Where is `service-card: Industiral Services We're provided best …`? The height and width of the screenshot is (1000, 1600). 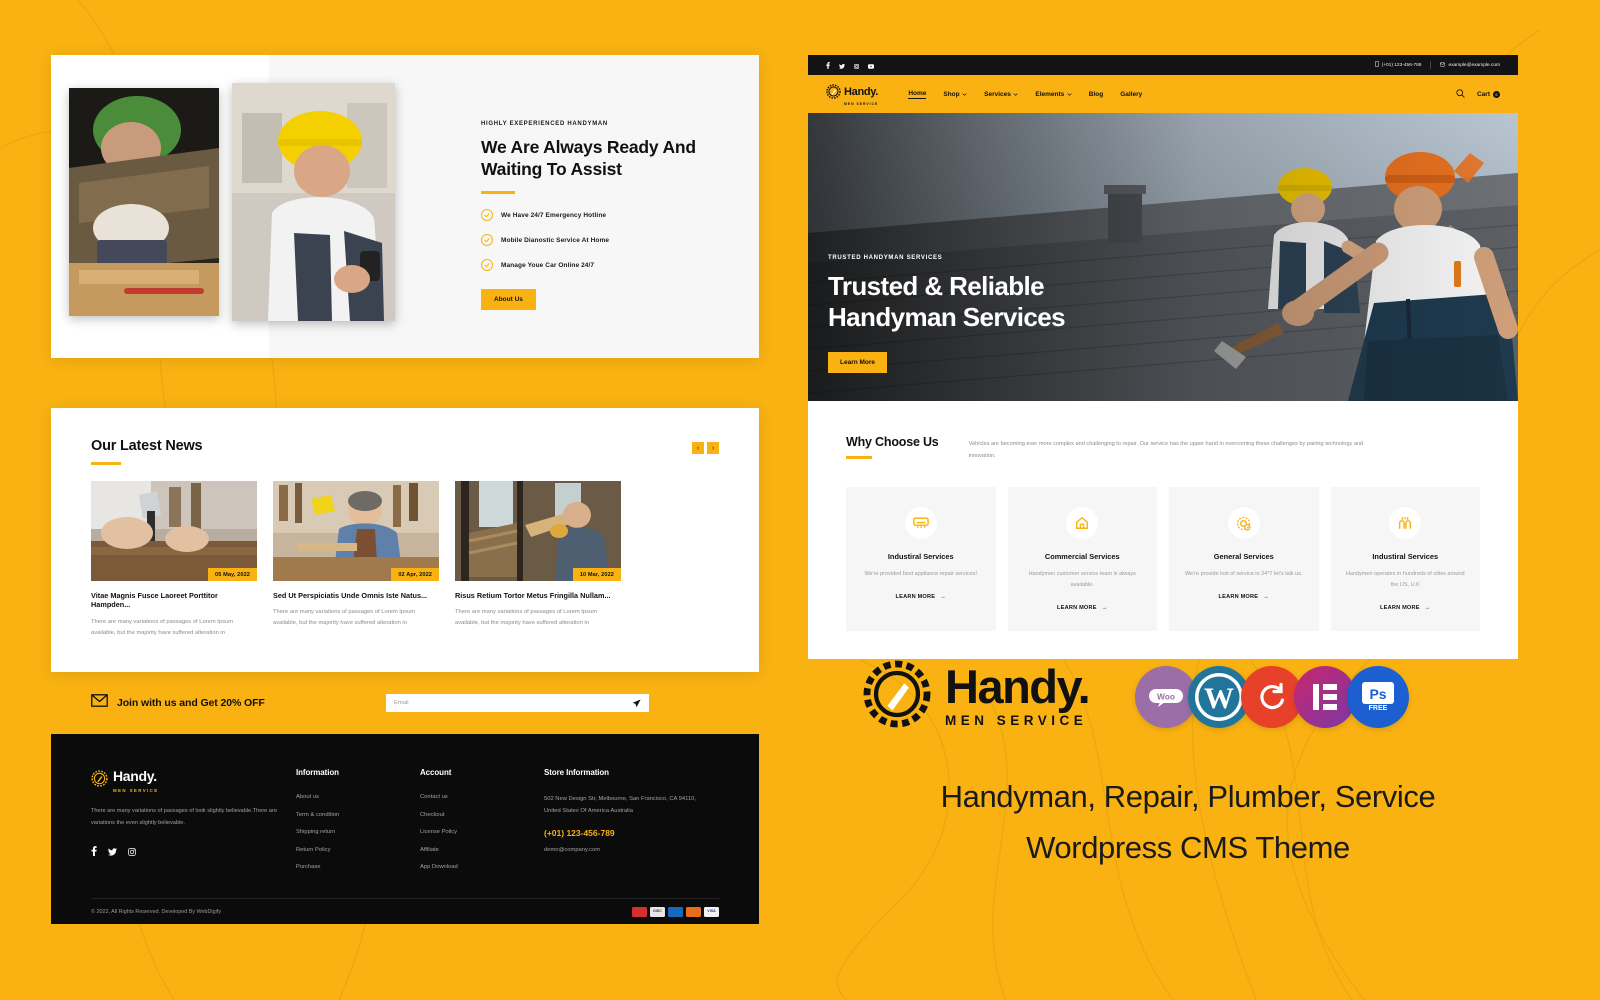 service-card: Industiral Services We're provided best … is located at coordinates (921, 559).